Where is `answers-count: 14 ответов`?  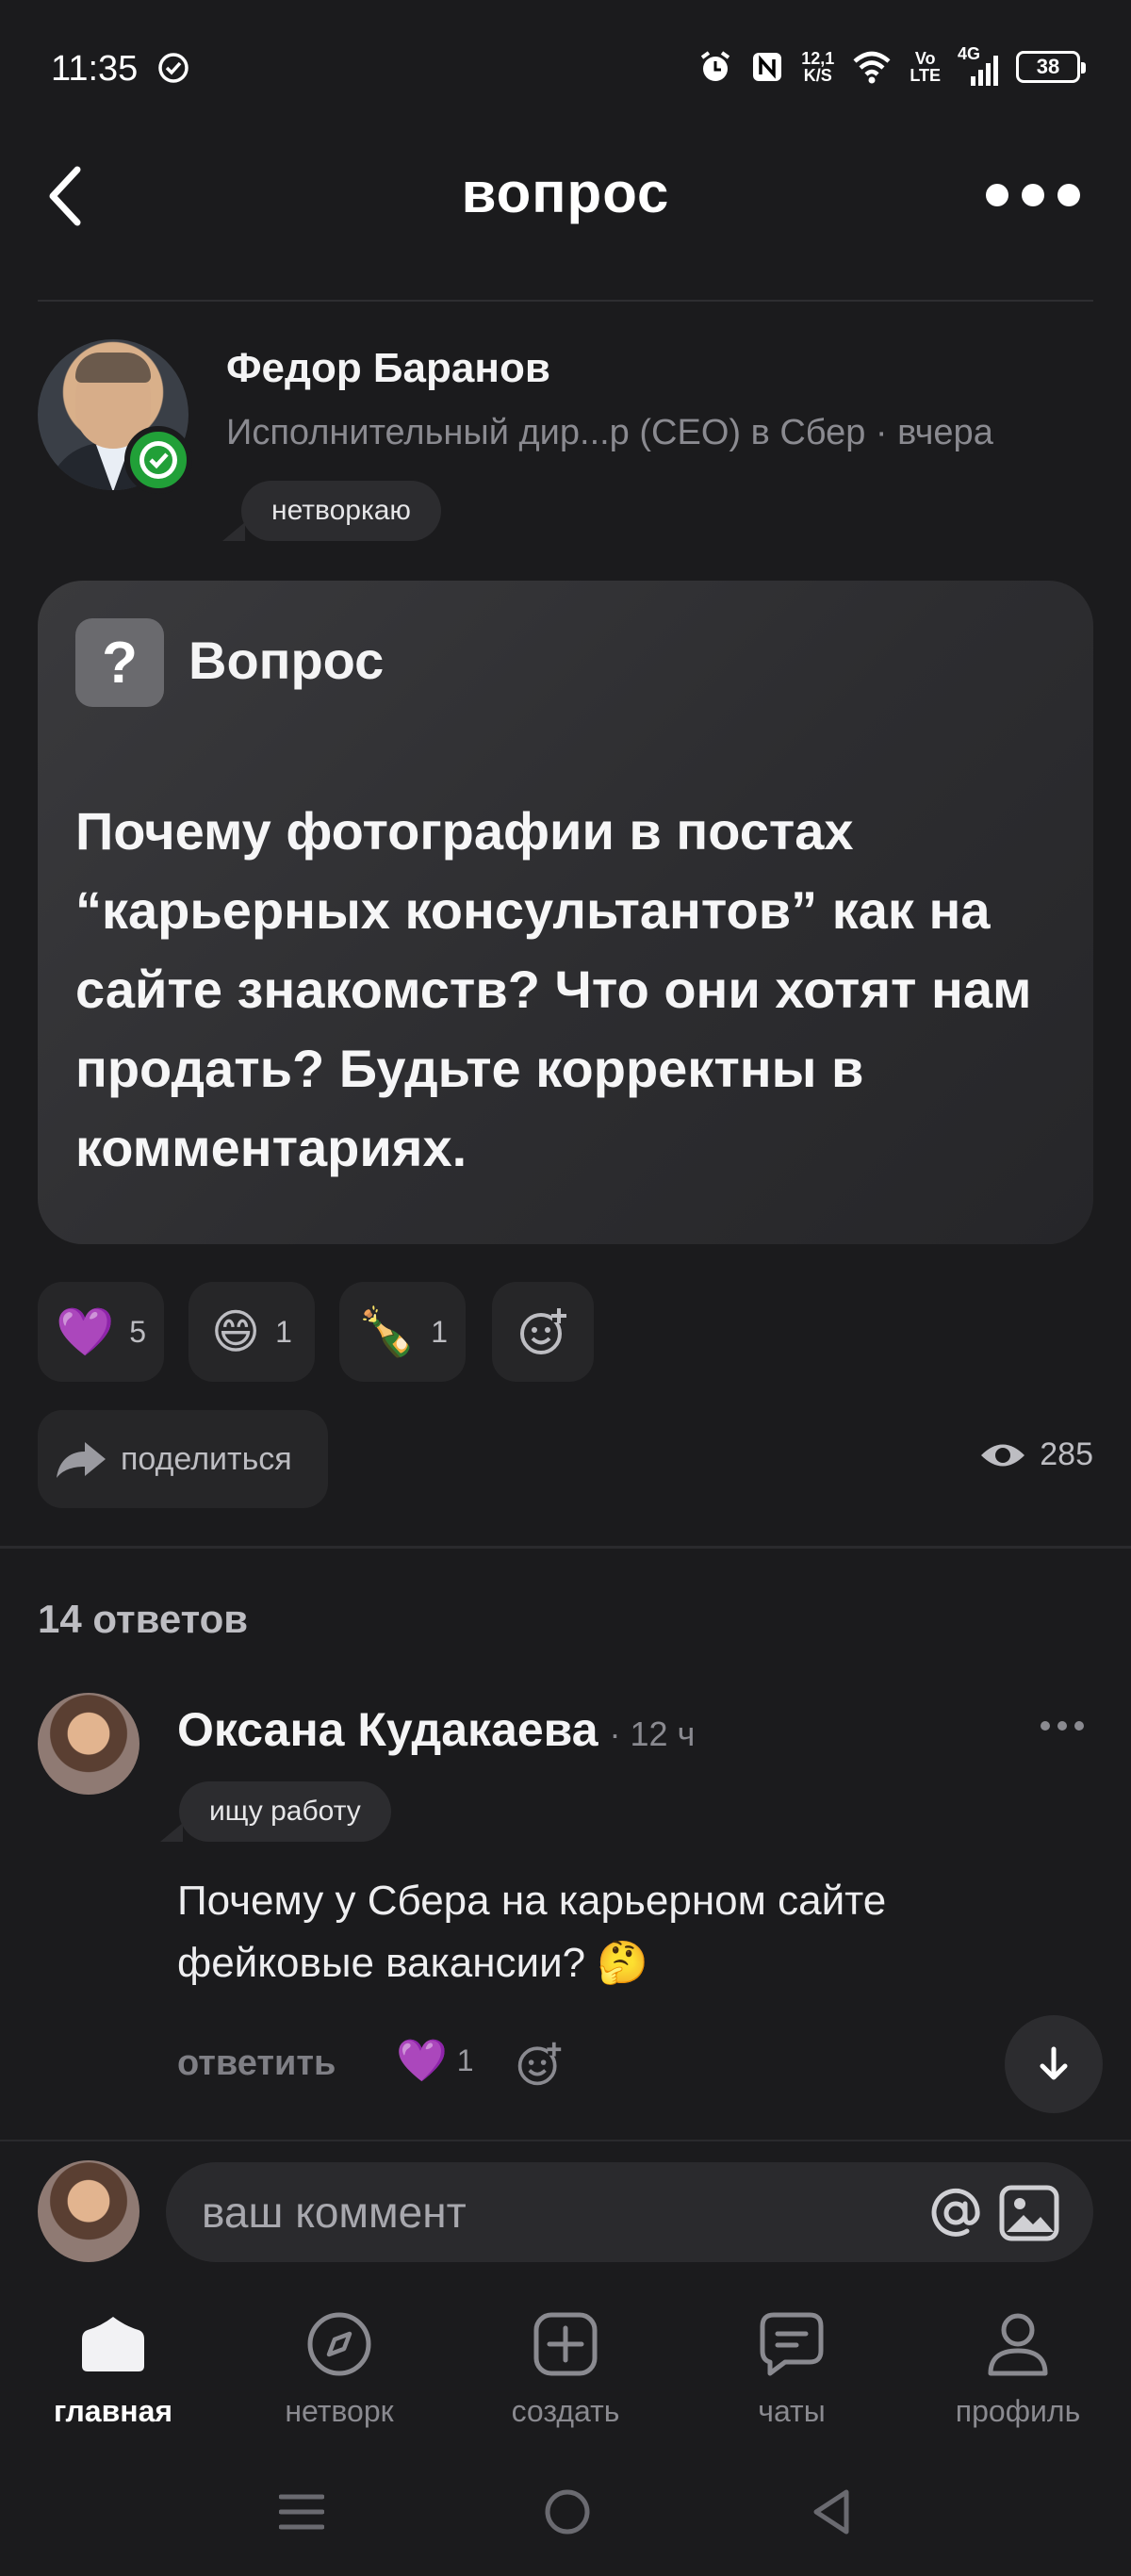
answers-count: 14 ответов is located at coordinates (143, 1619).